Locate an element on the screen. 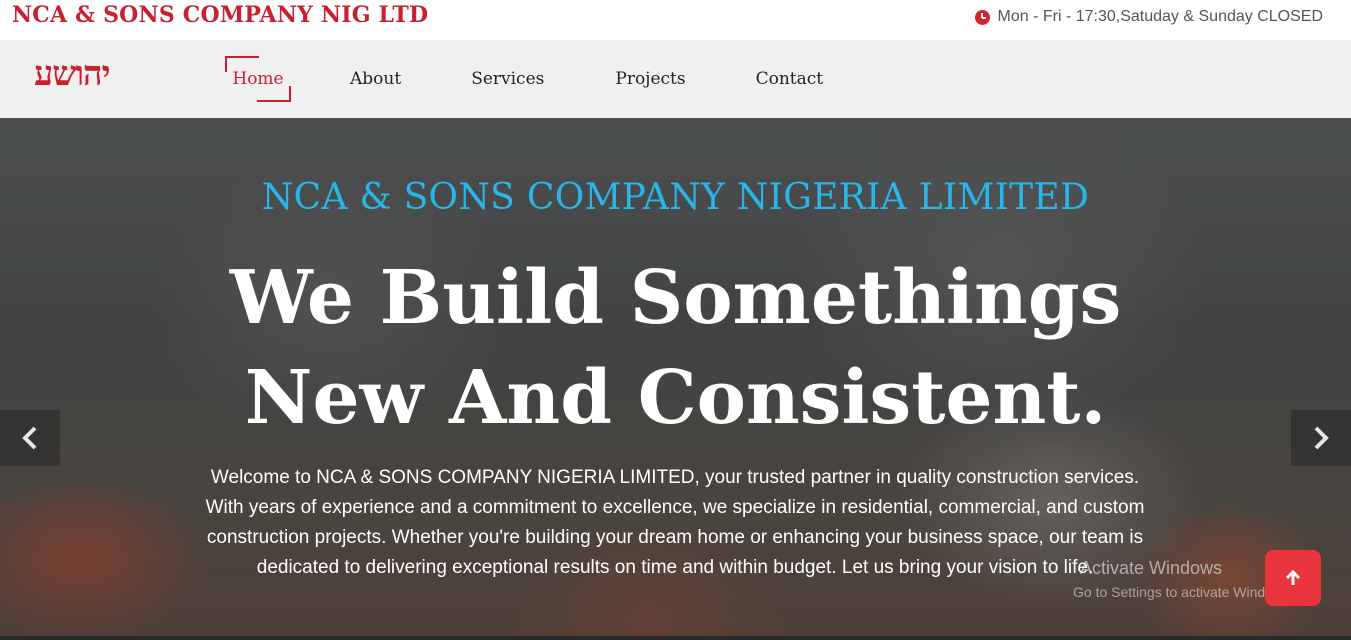 The width and height of the screenshot is (1351, 640). site-logo: יהושע is located at coordinates (72, 74).